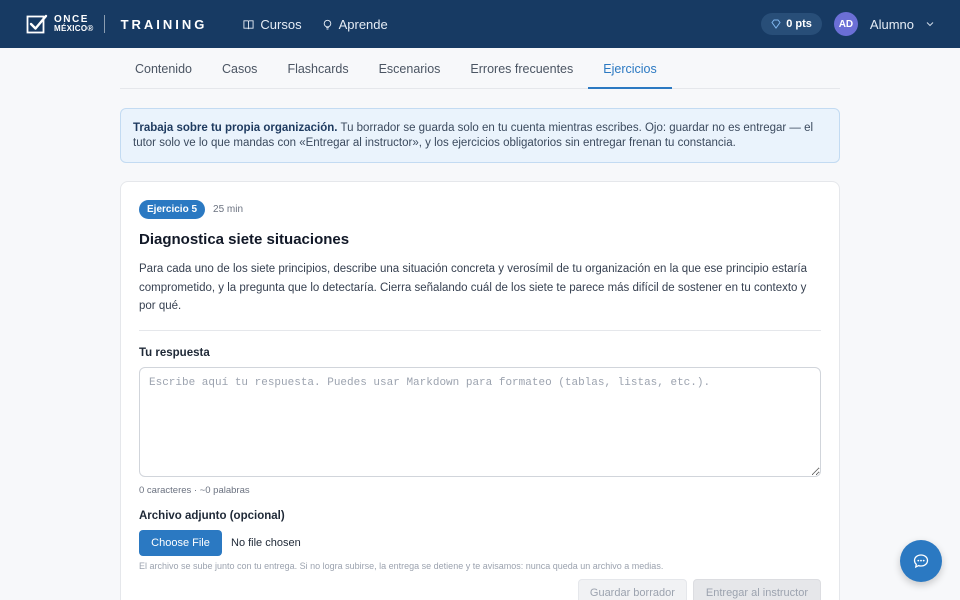  Describe the element at coordinates (632, 589) in the screenshot. I see `save-draft-button: Guardar borrador` at that location.